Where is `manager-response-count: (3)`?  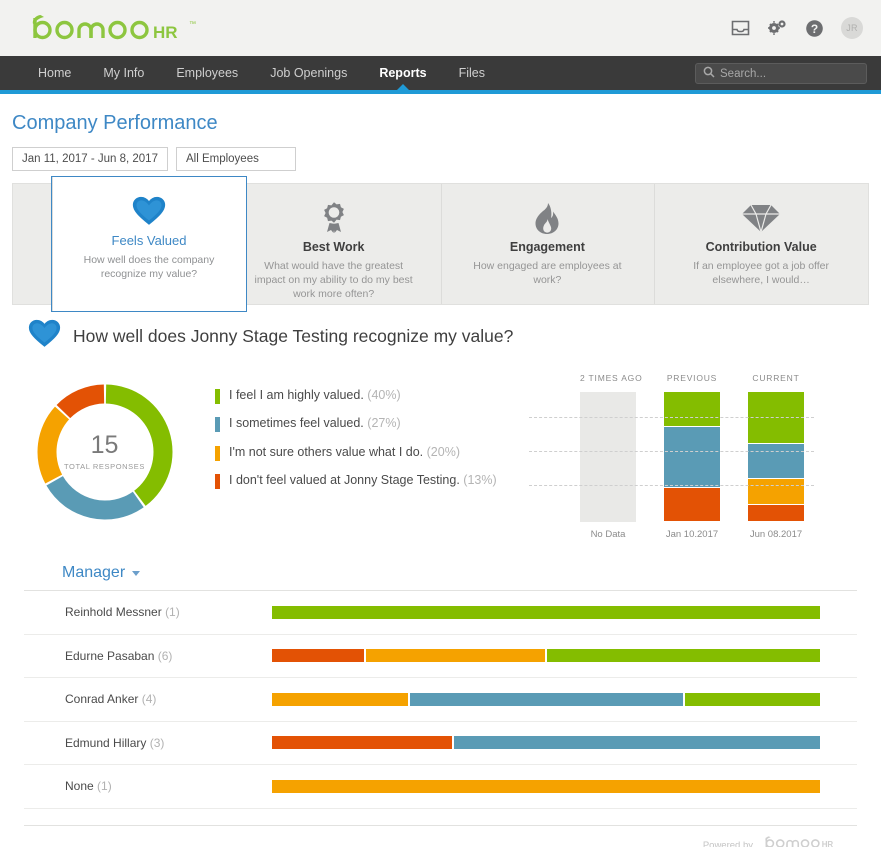
manager-response-count: (3) is located at coordinates (157, 742).